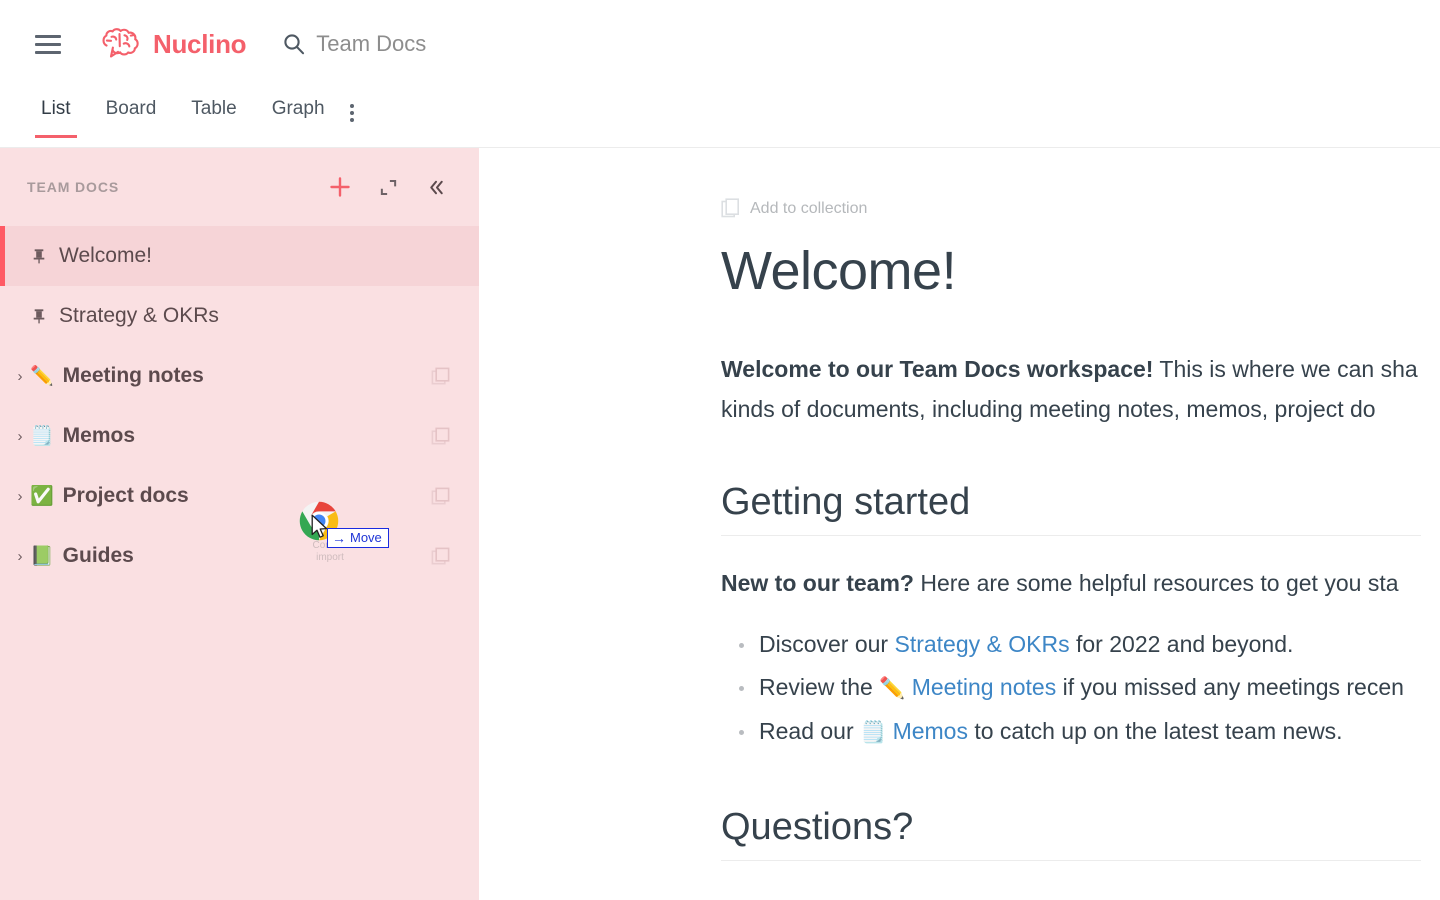 This screenshot has height=900, width=1440. Describe the element at coordinates (99, 435) in the screenshot. I see `sidebar-item-label: Memos` at that location.